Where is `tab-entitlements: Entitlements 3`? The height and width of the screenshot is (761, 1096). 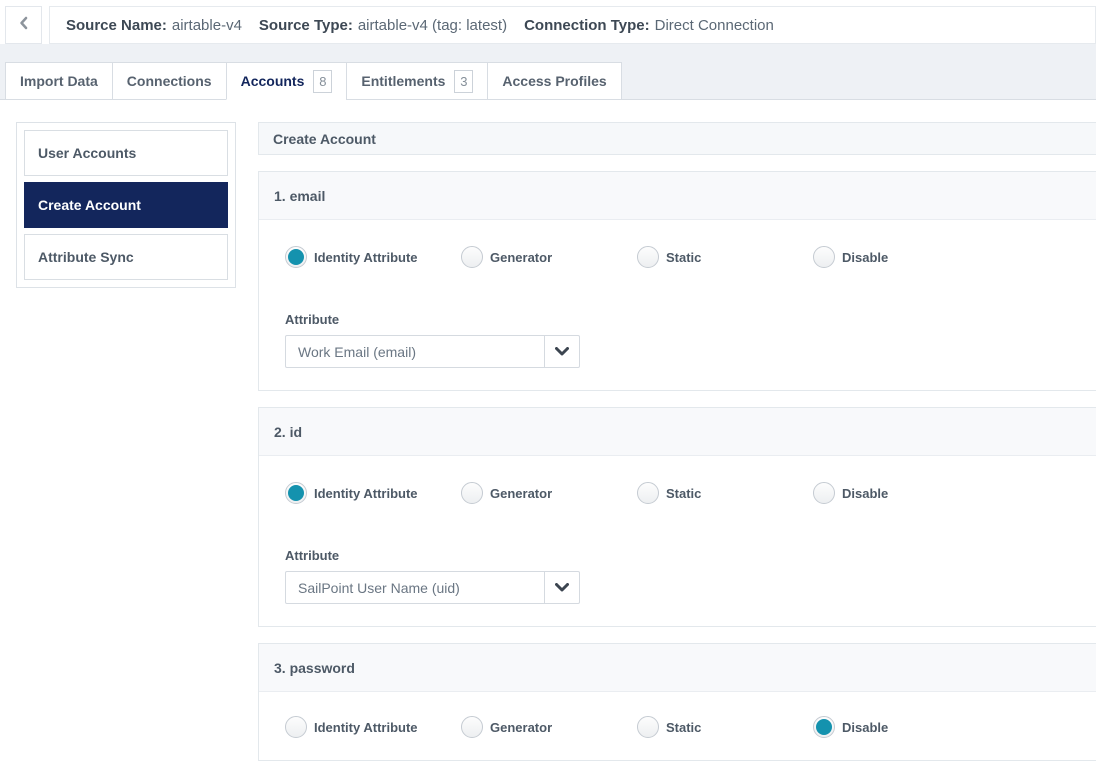 tab-entitlements: Entitlements 3 is located at coordinates (417, 81).